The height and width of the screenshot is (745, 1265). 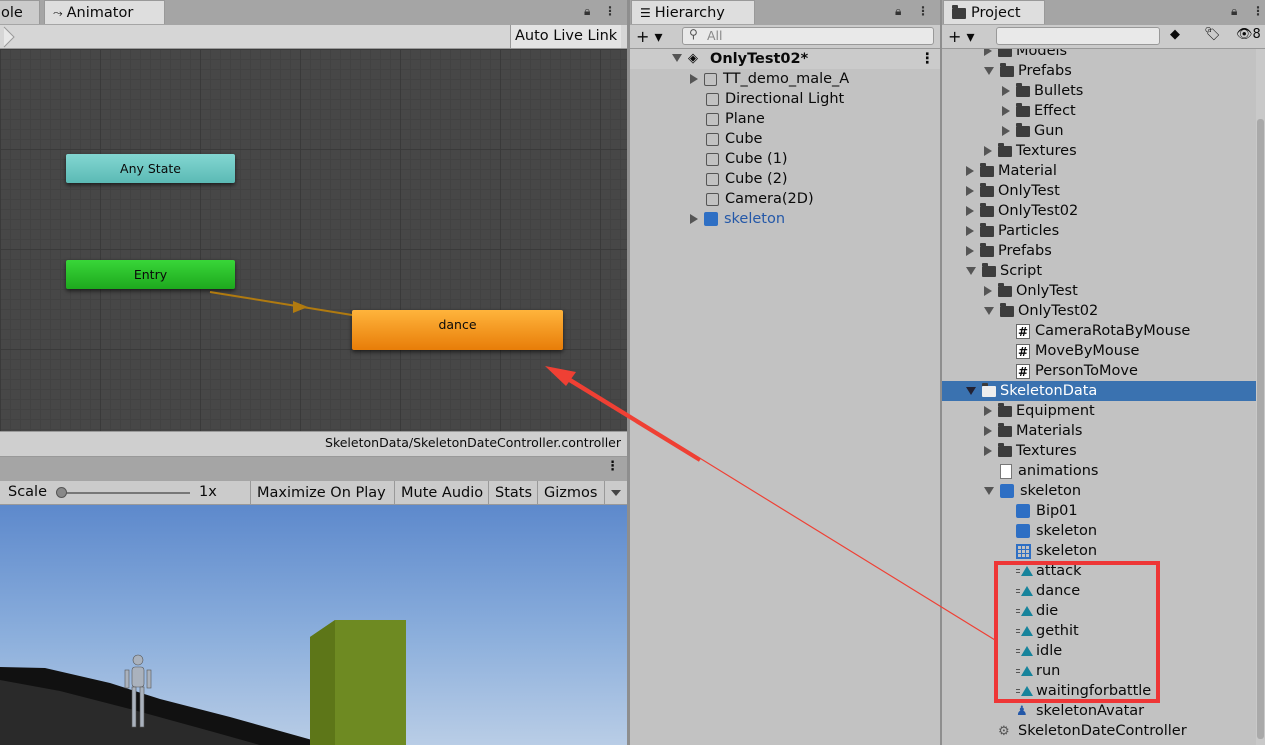 I want to click on project-item-label: SkeletonDateController, so click(x=1102, y=731).